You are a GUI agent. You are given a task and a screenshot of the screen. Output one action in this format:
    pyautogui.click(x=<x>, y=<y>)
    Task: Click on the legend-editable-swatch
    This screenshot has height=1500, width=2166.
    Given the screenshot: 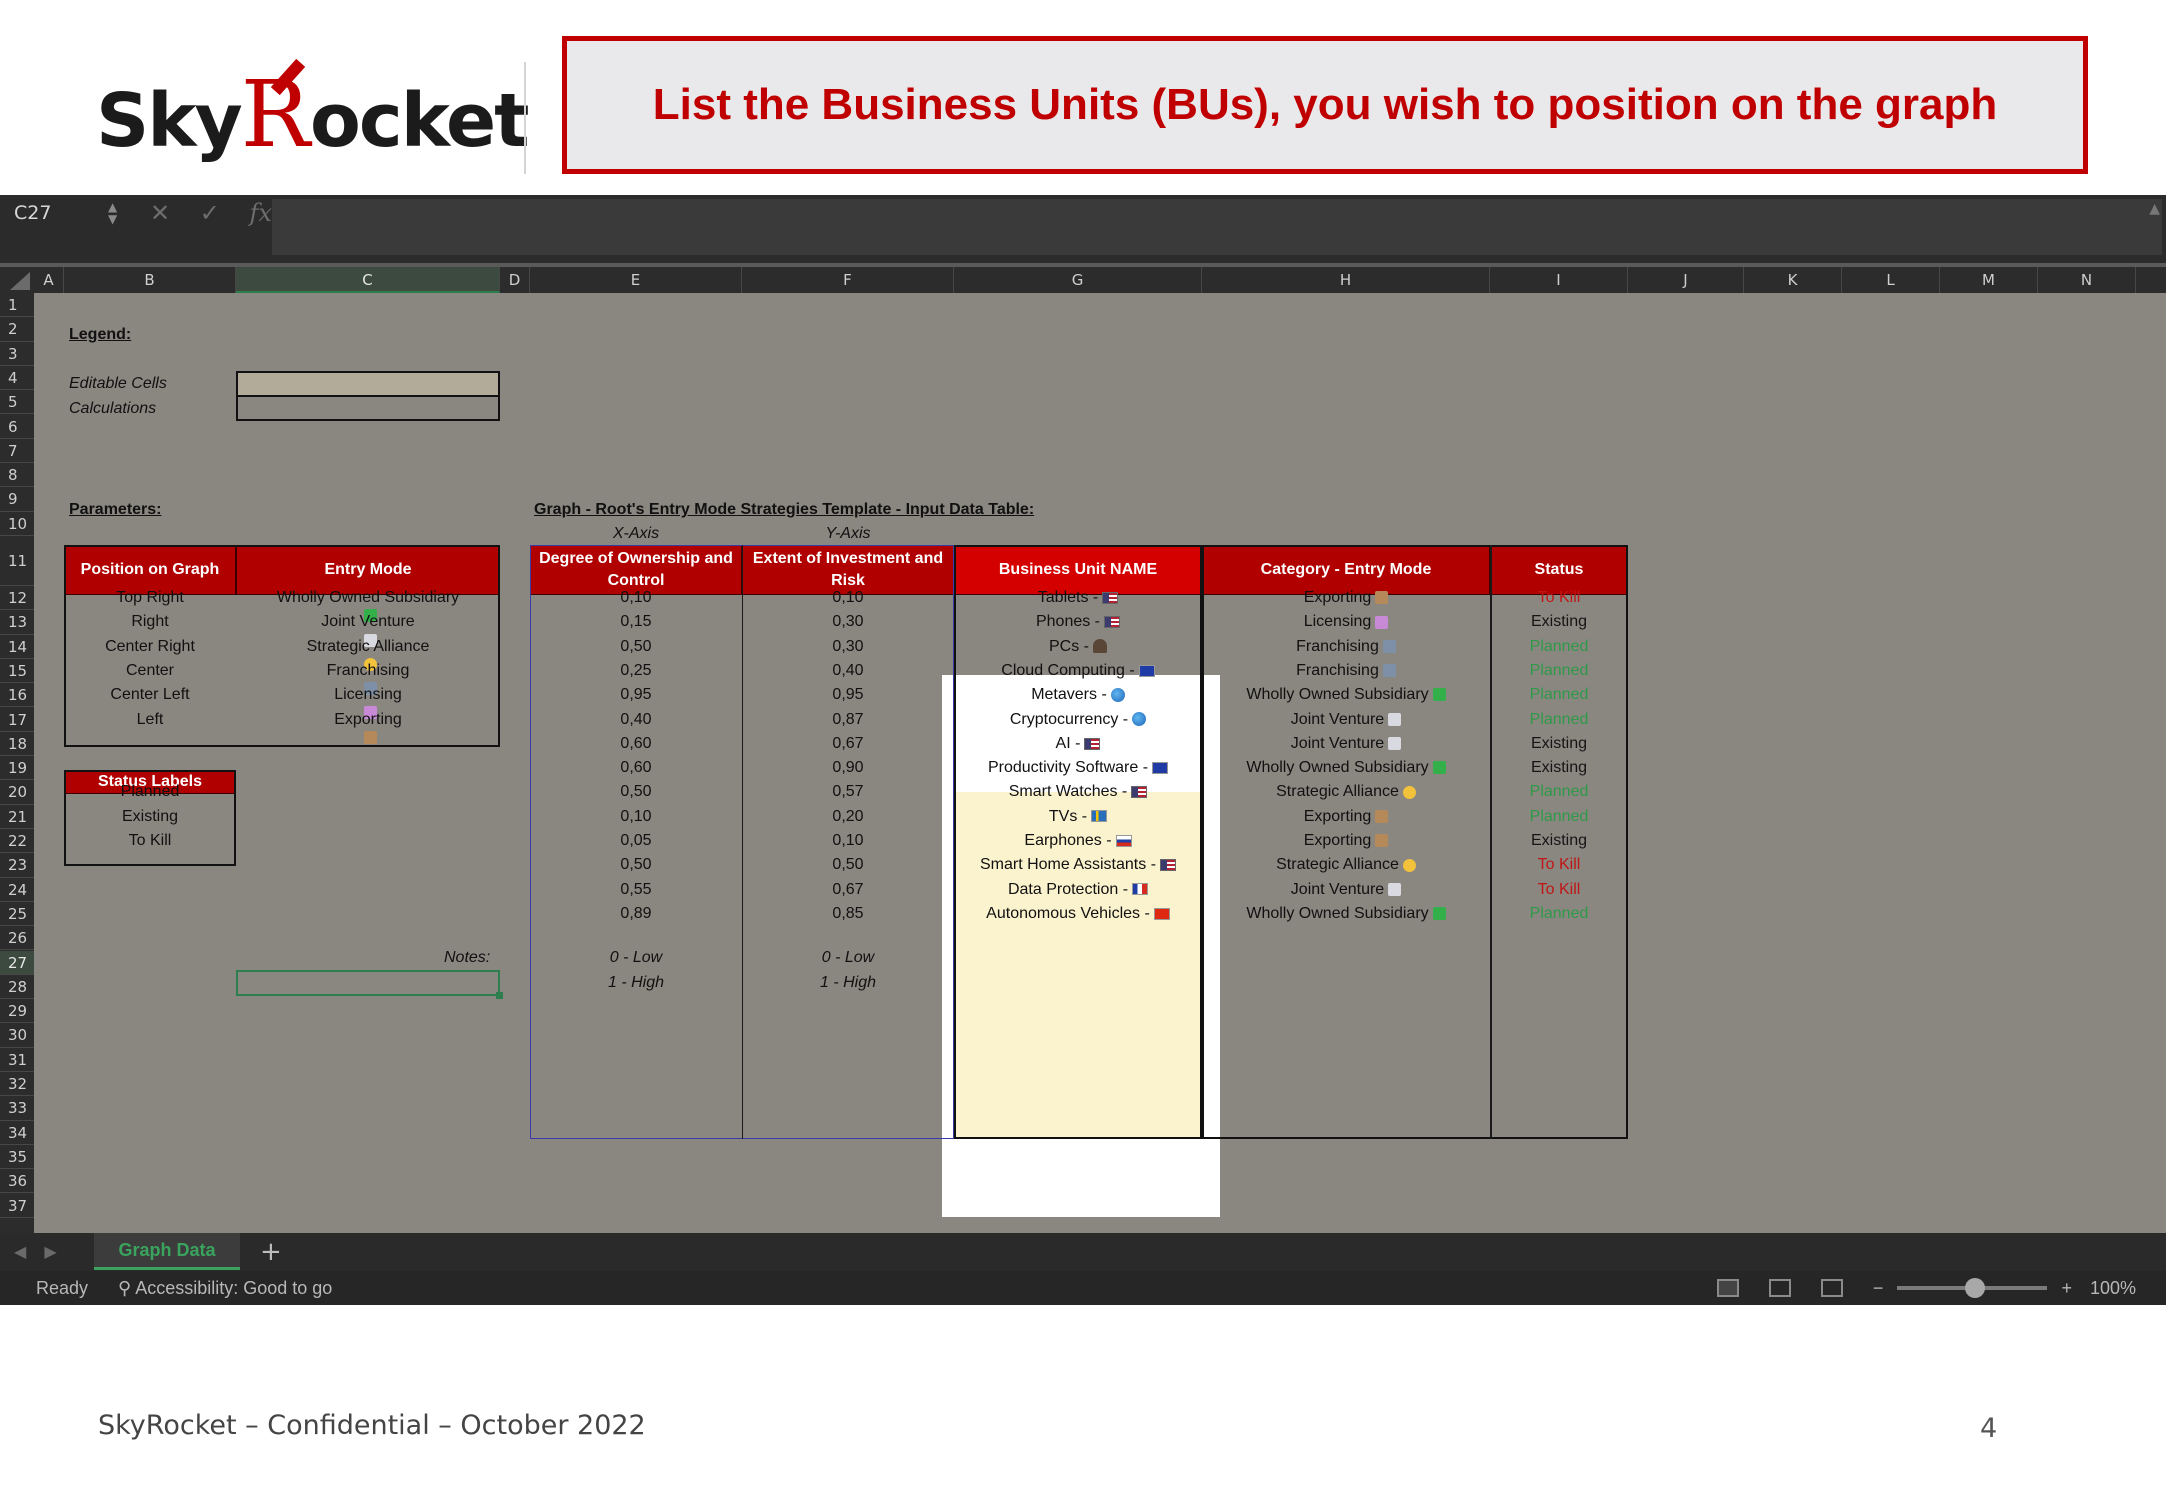 What is the action you would take?
    pyautogui.click(x=368, y=384)
    